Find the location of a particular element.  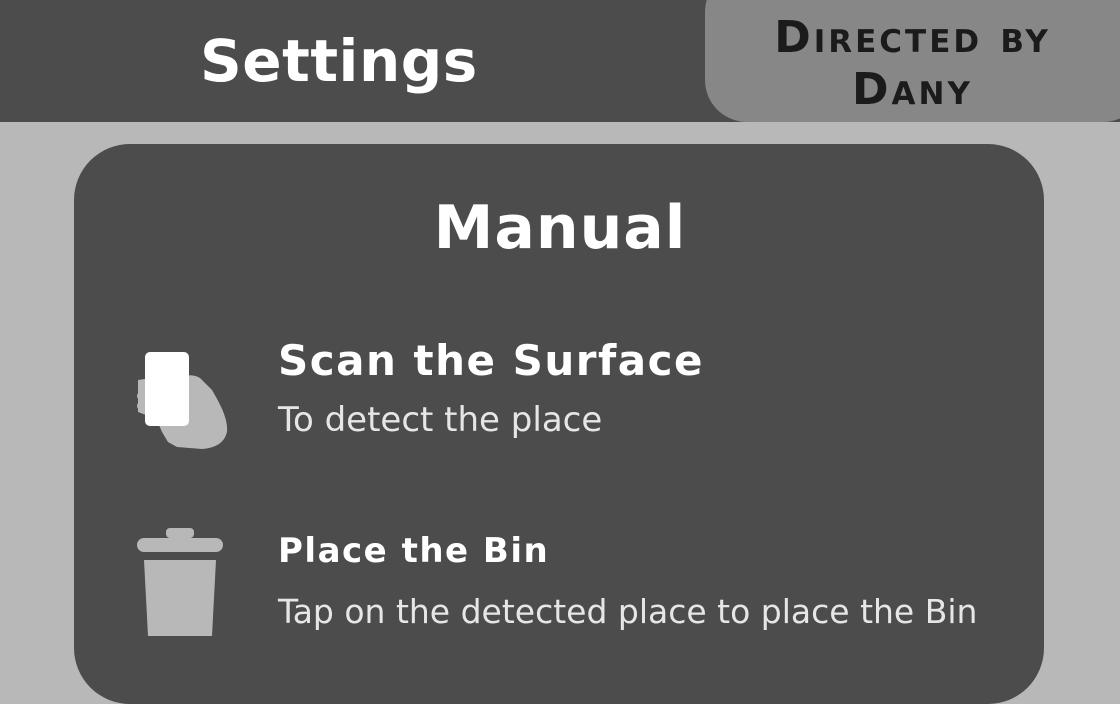

step-description: To detect the place is located at coordinates (440, 420).